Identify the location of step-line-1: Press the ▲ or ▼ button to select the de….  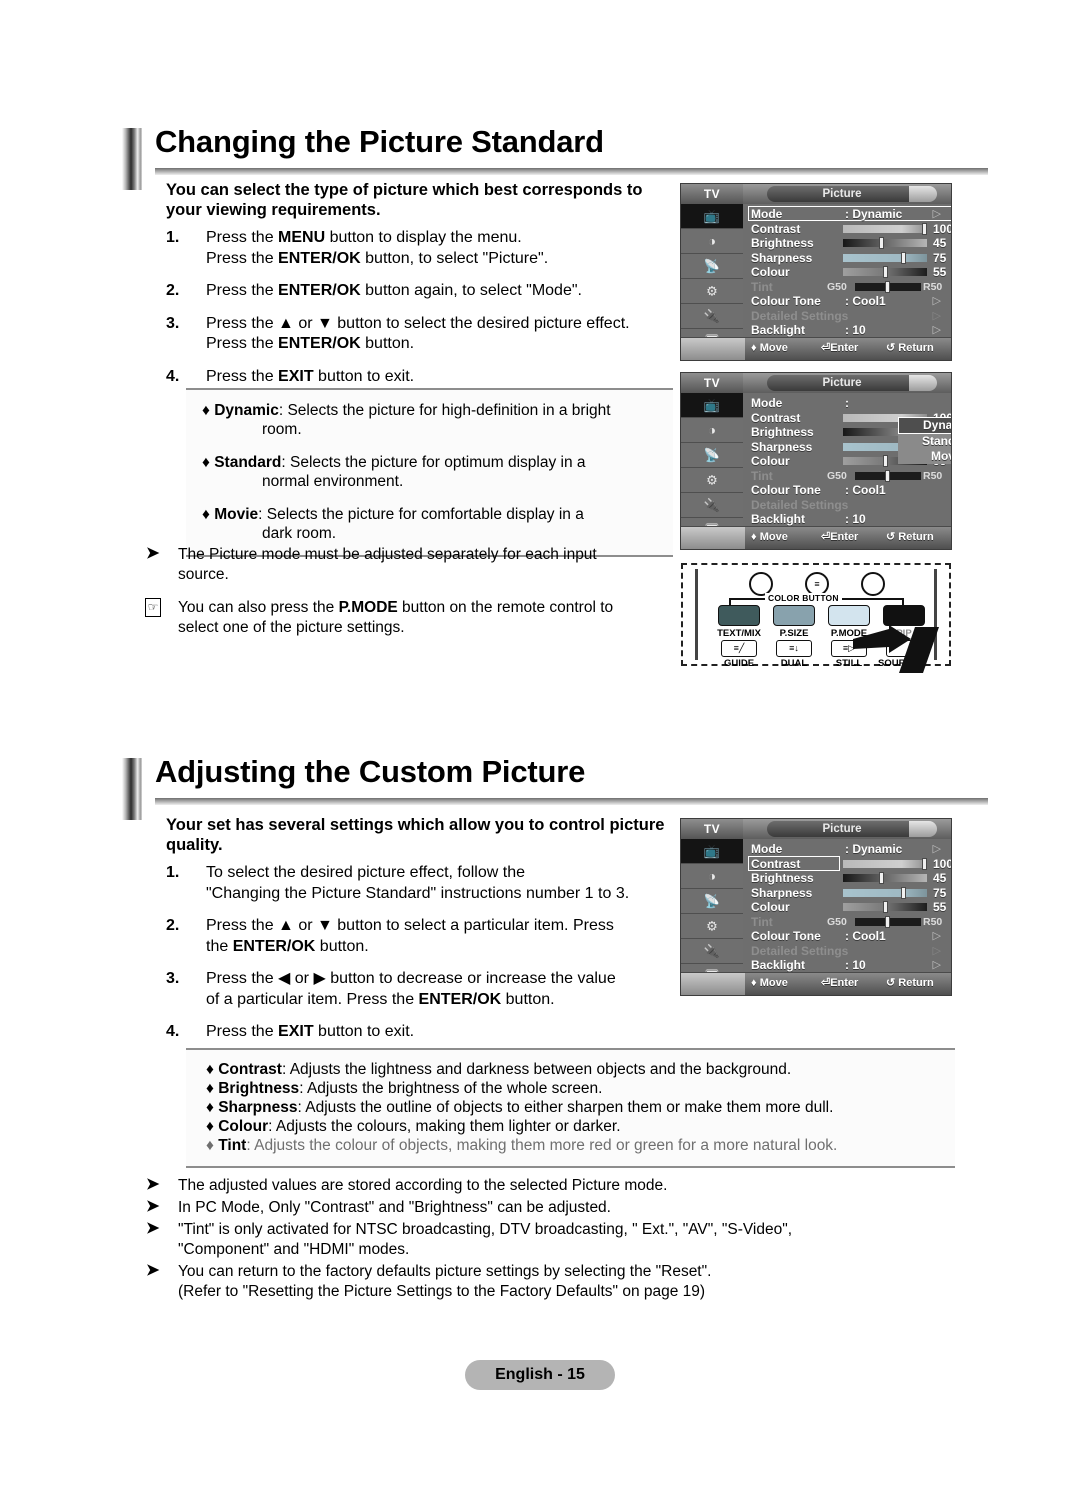
(418, 323).